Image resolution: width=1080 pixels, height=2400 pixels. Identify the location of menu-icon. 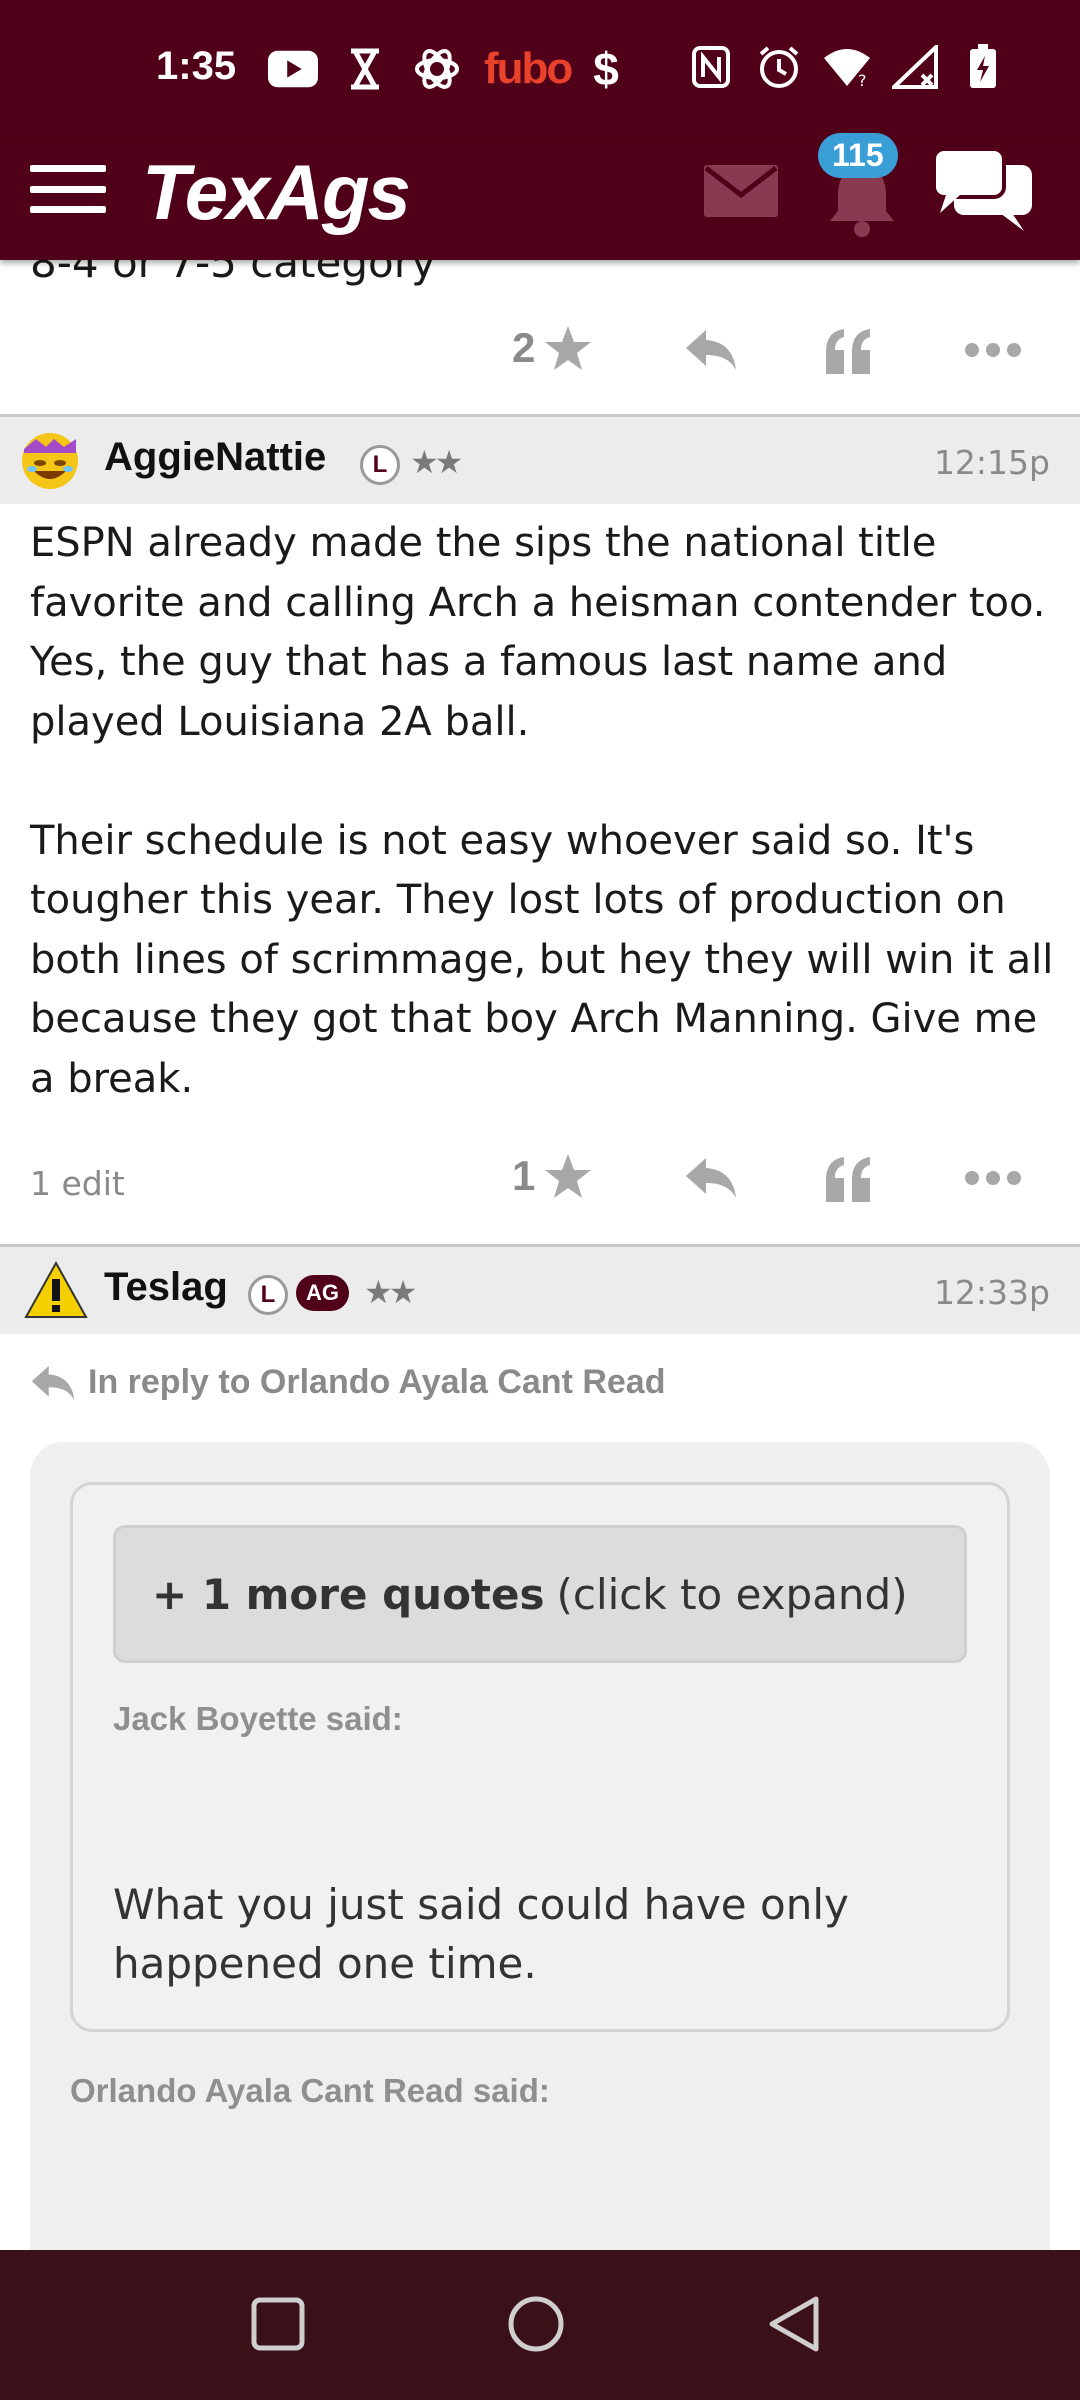
(68, 189).